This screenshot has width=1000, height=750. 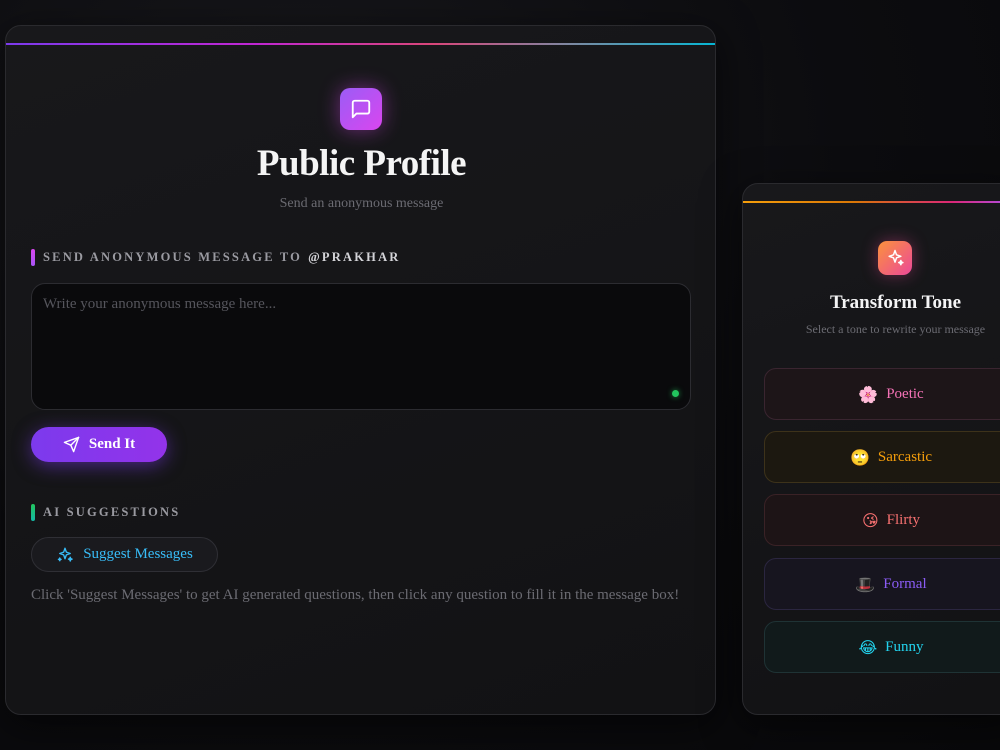 What do you see at coordinates (361, 109) in the screenshot?
I see `chat-bubble-icon` at bounding box center [361, 109].